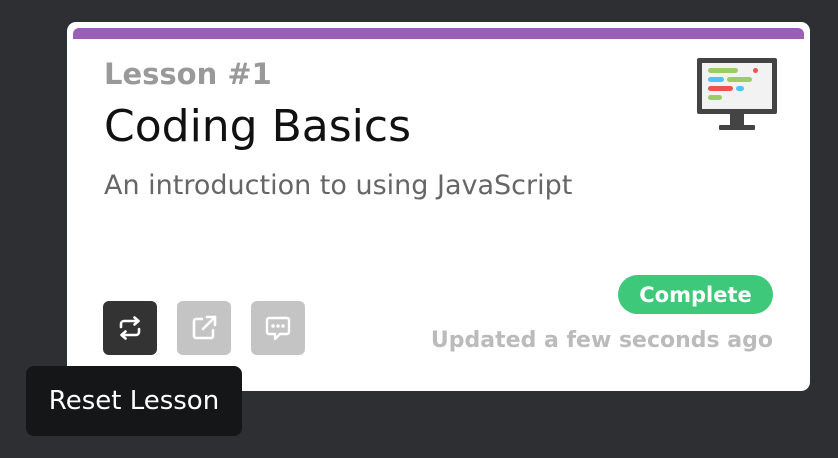 Image resolution: width=838 pixels, height=458 pixels. What do you see at coordinates (695, 294) in the screenshot?
I see `status-badge: Complete` at bounding box center [695, 294].